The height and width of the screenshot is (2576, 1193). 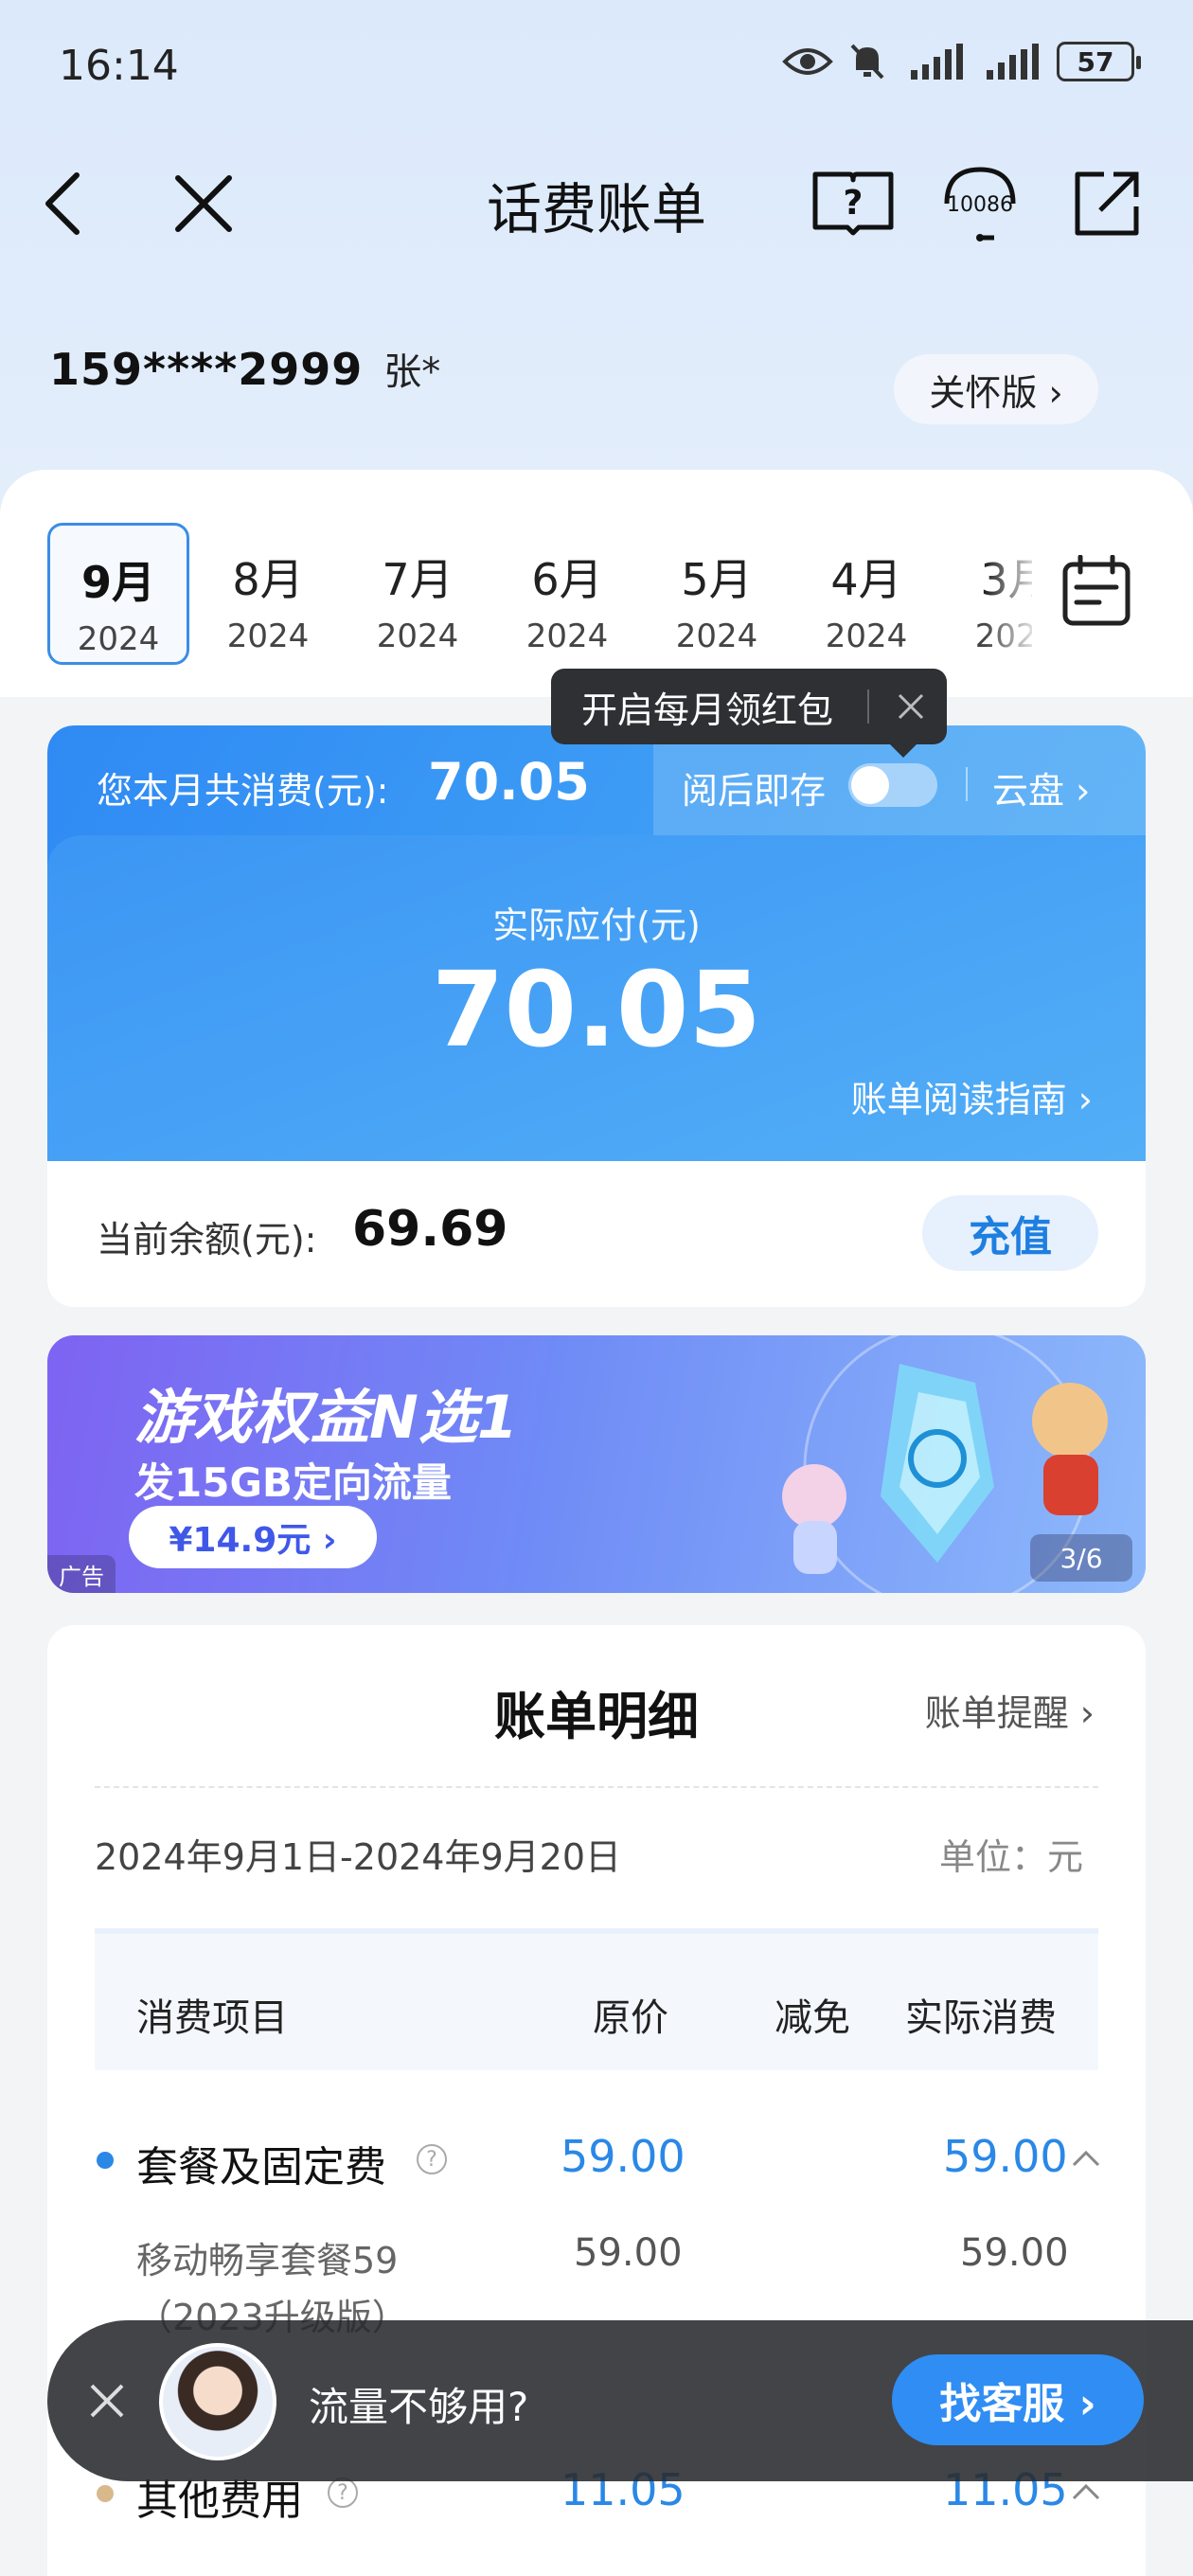 I want to click on help-book-icon: ?, so click(x=853, y=203).